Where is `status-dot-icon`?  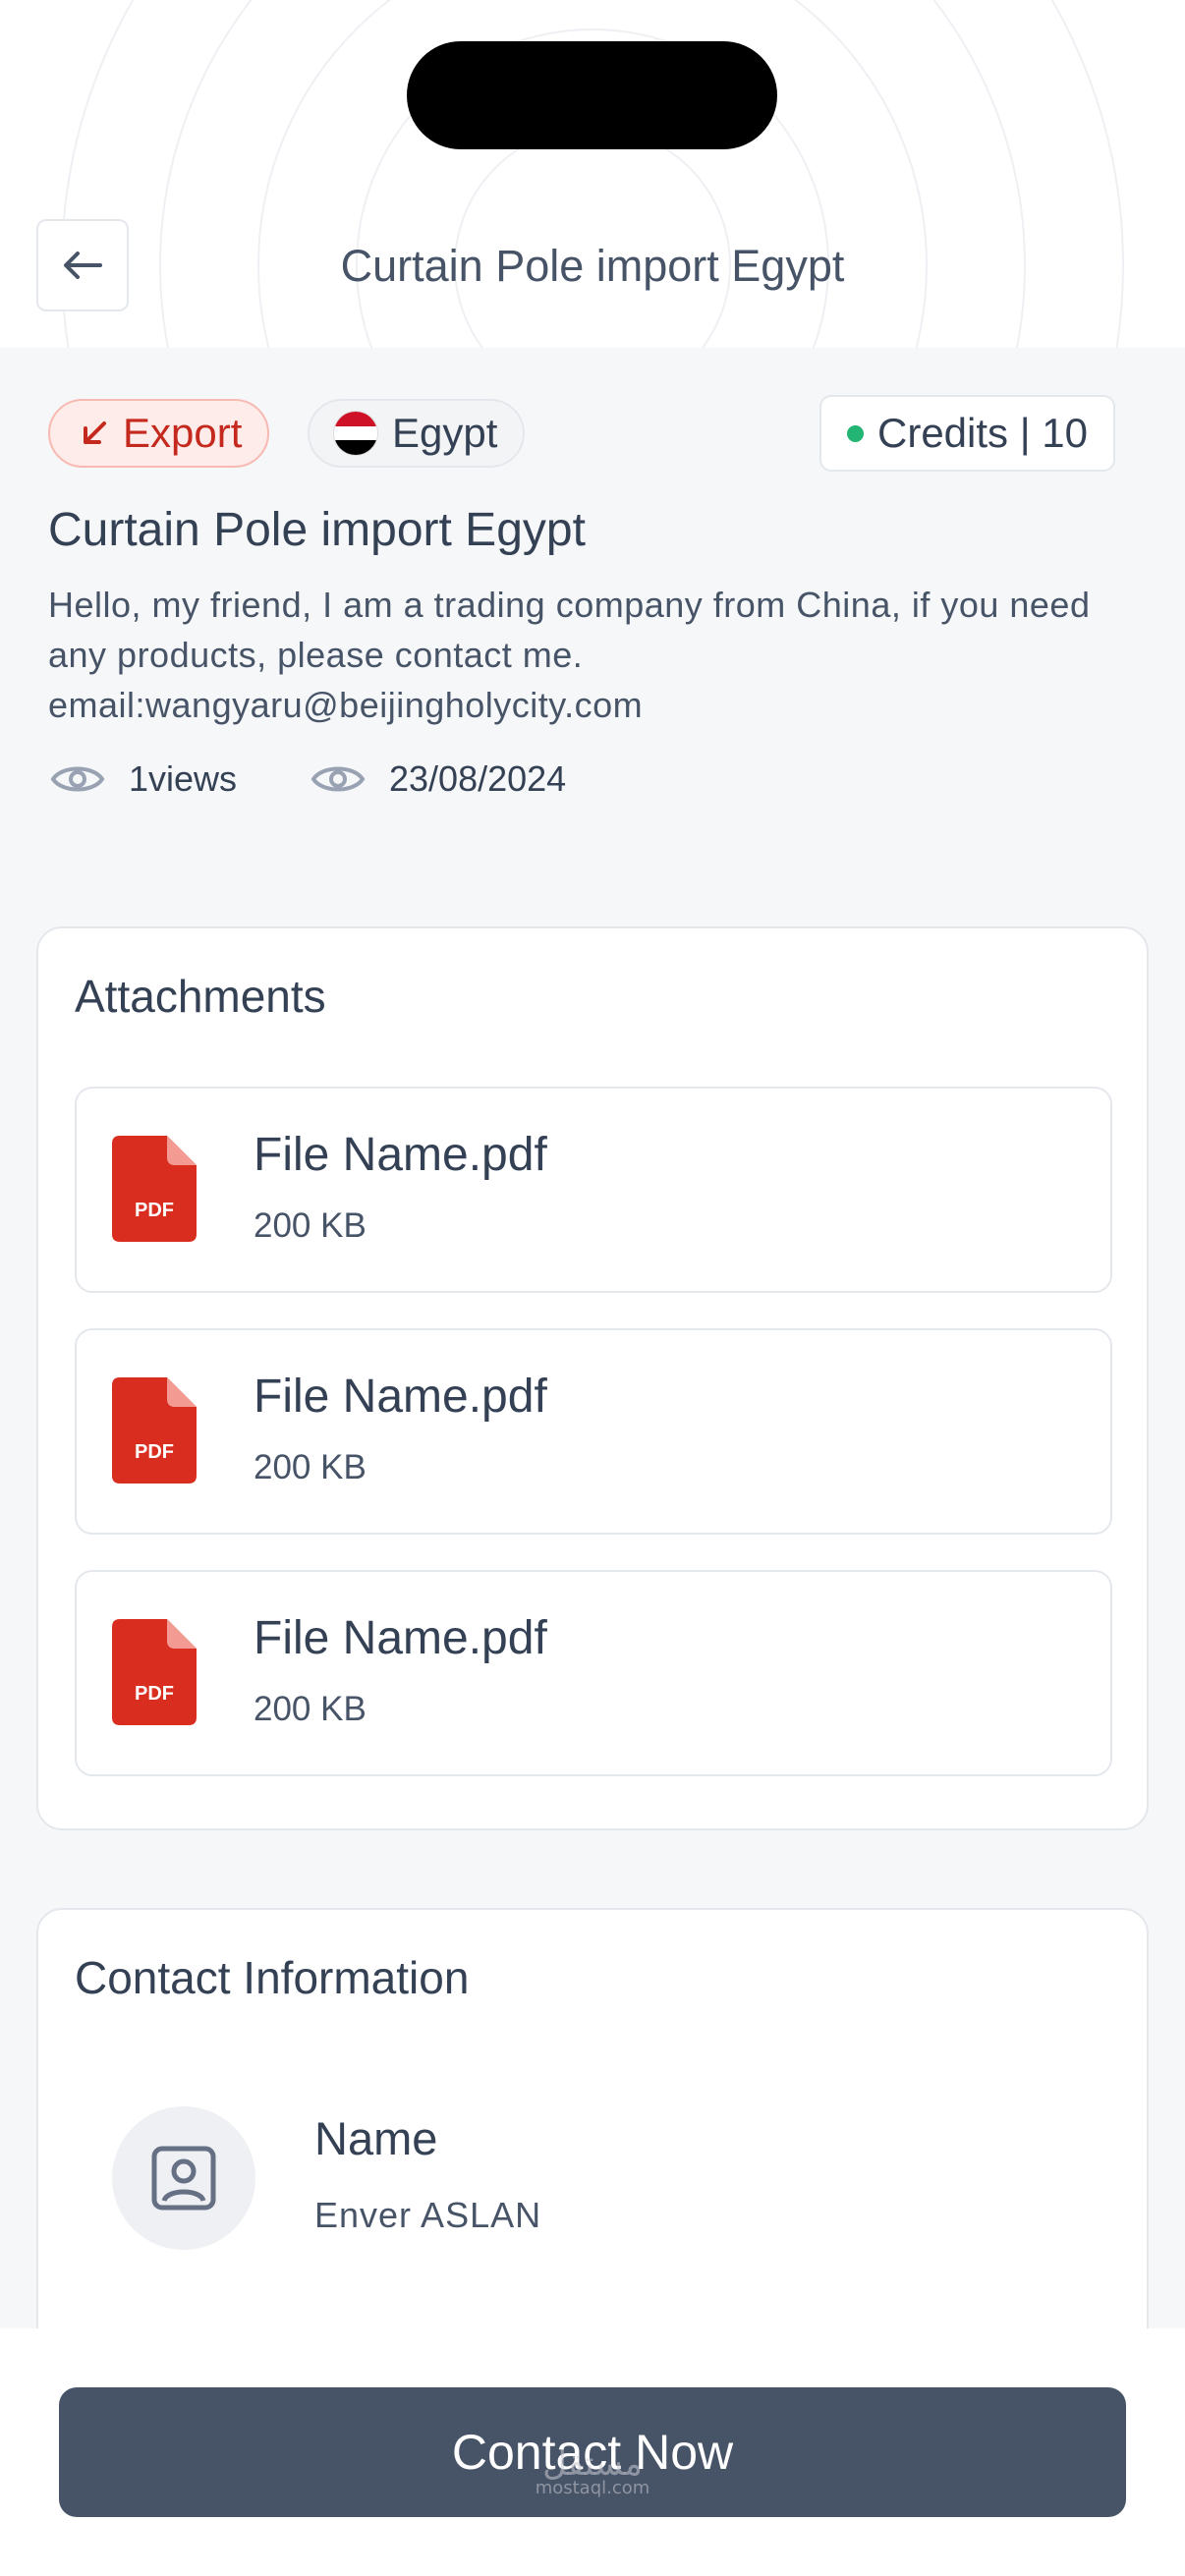
status-dot-icon is located at coordinates (856, 433).